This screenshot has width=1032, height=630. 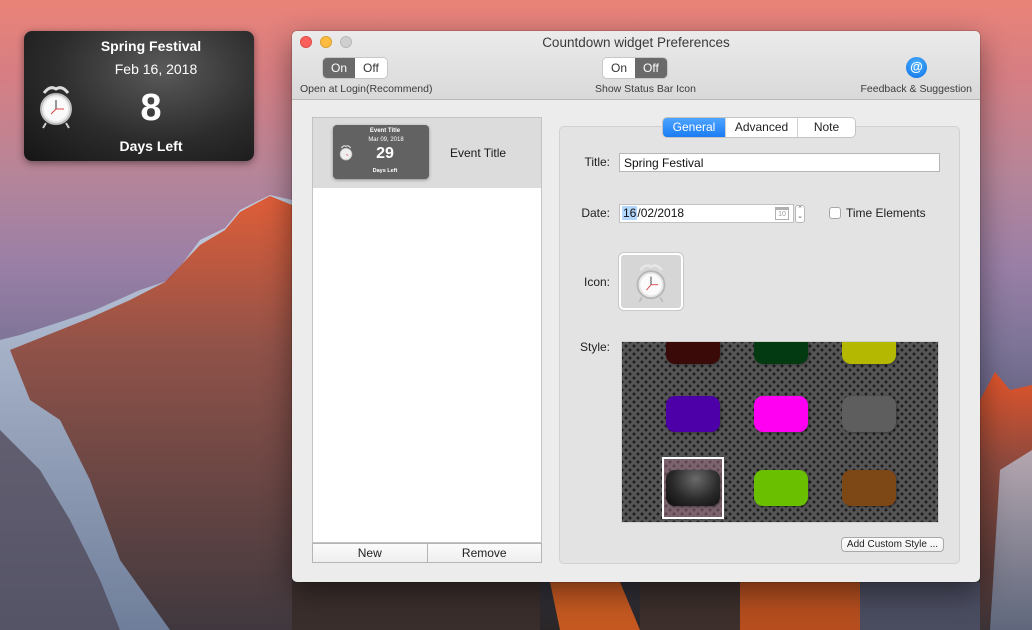 What do you see at coordinates (782, 213) in the screenshot?
I see `calendar-icon: 10` at bounding box center [782, 213].